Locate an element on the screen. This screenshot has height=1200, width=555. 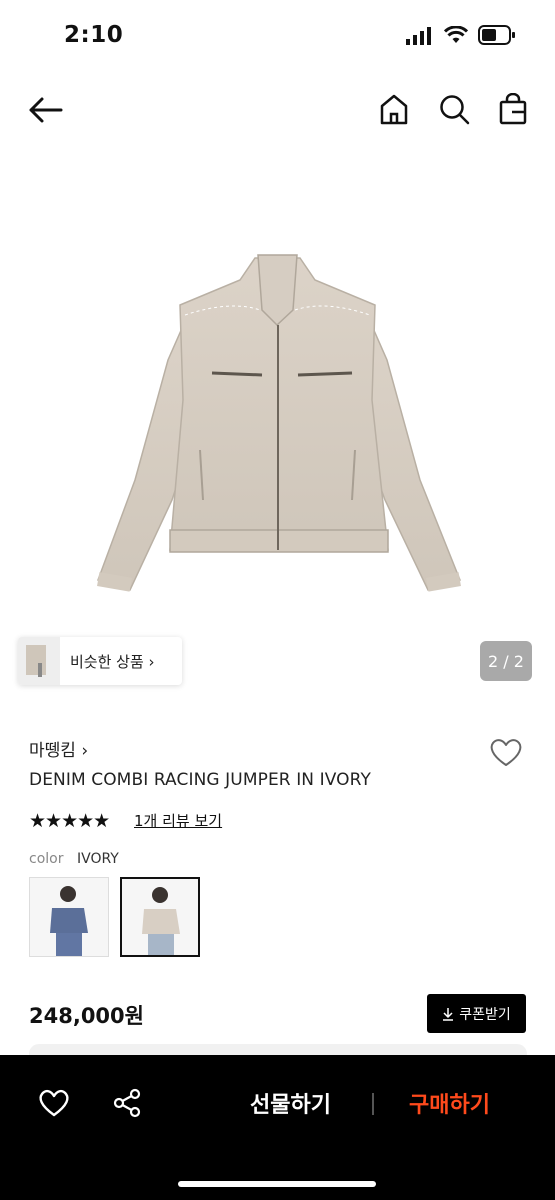
product-title: DENIM COMBI RACING JUMPER IN IVORY is located at coordinates (200, 780).